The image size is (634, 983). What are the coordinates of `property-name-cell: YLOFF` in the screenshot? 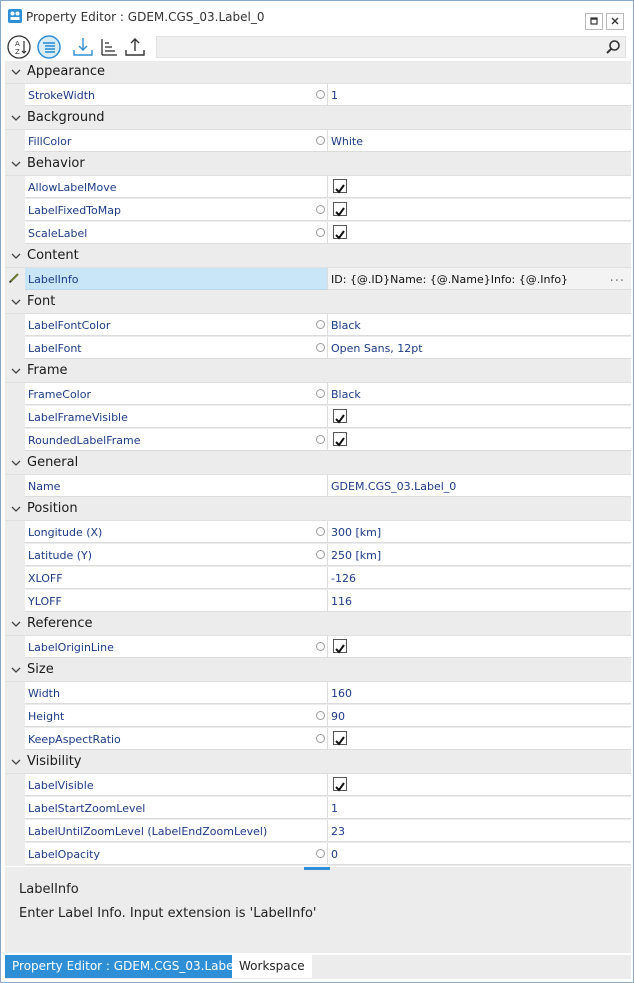 It's located at (176, 601).